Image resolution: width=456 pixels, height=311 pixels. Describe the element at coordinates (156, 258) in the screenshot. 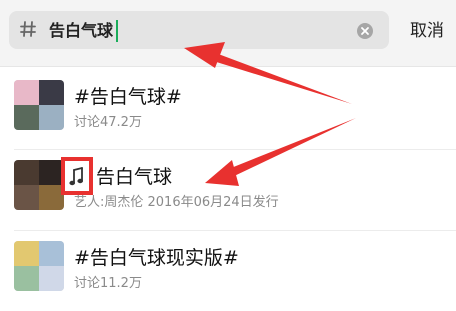

I see `result-title: #告白气球现实版#` at that location.